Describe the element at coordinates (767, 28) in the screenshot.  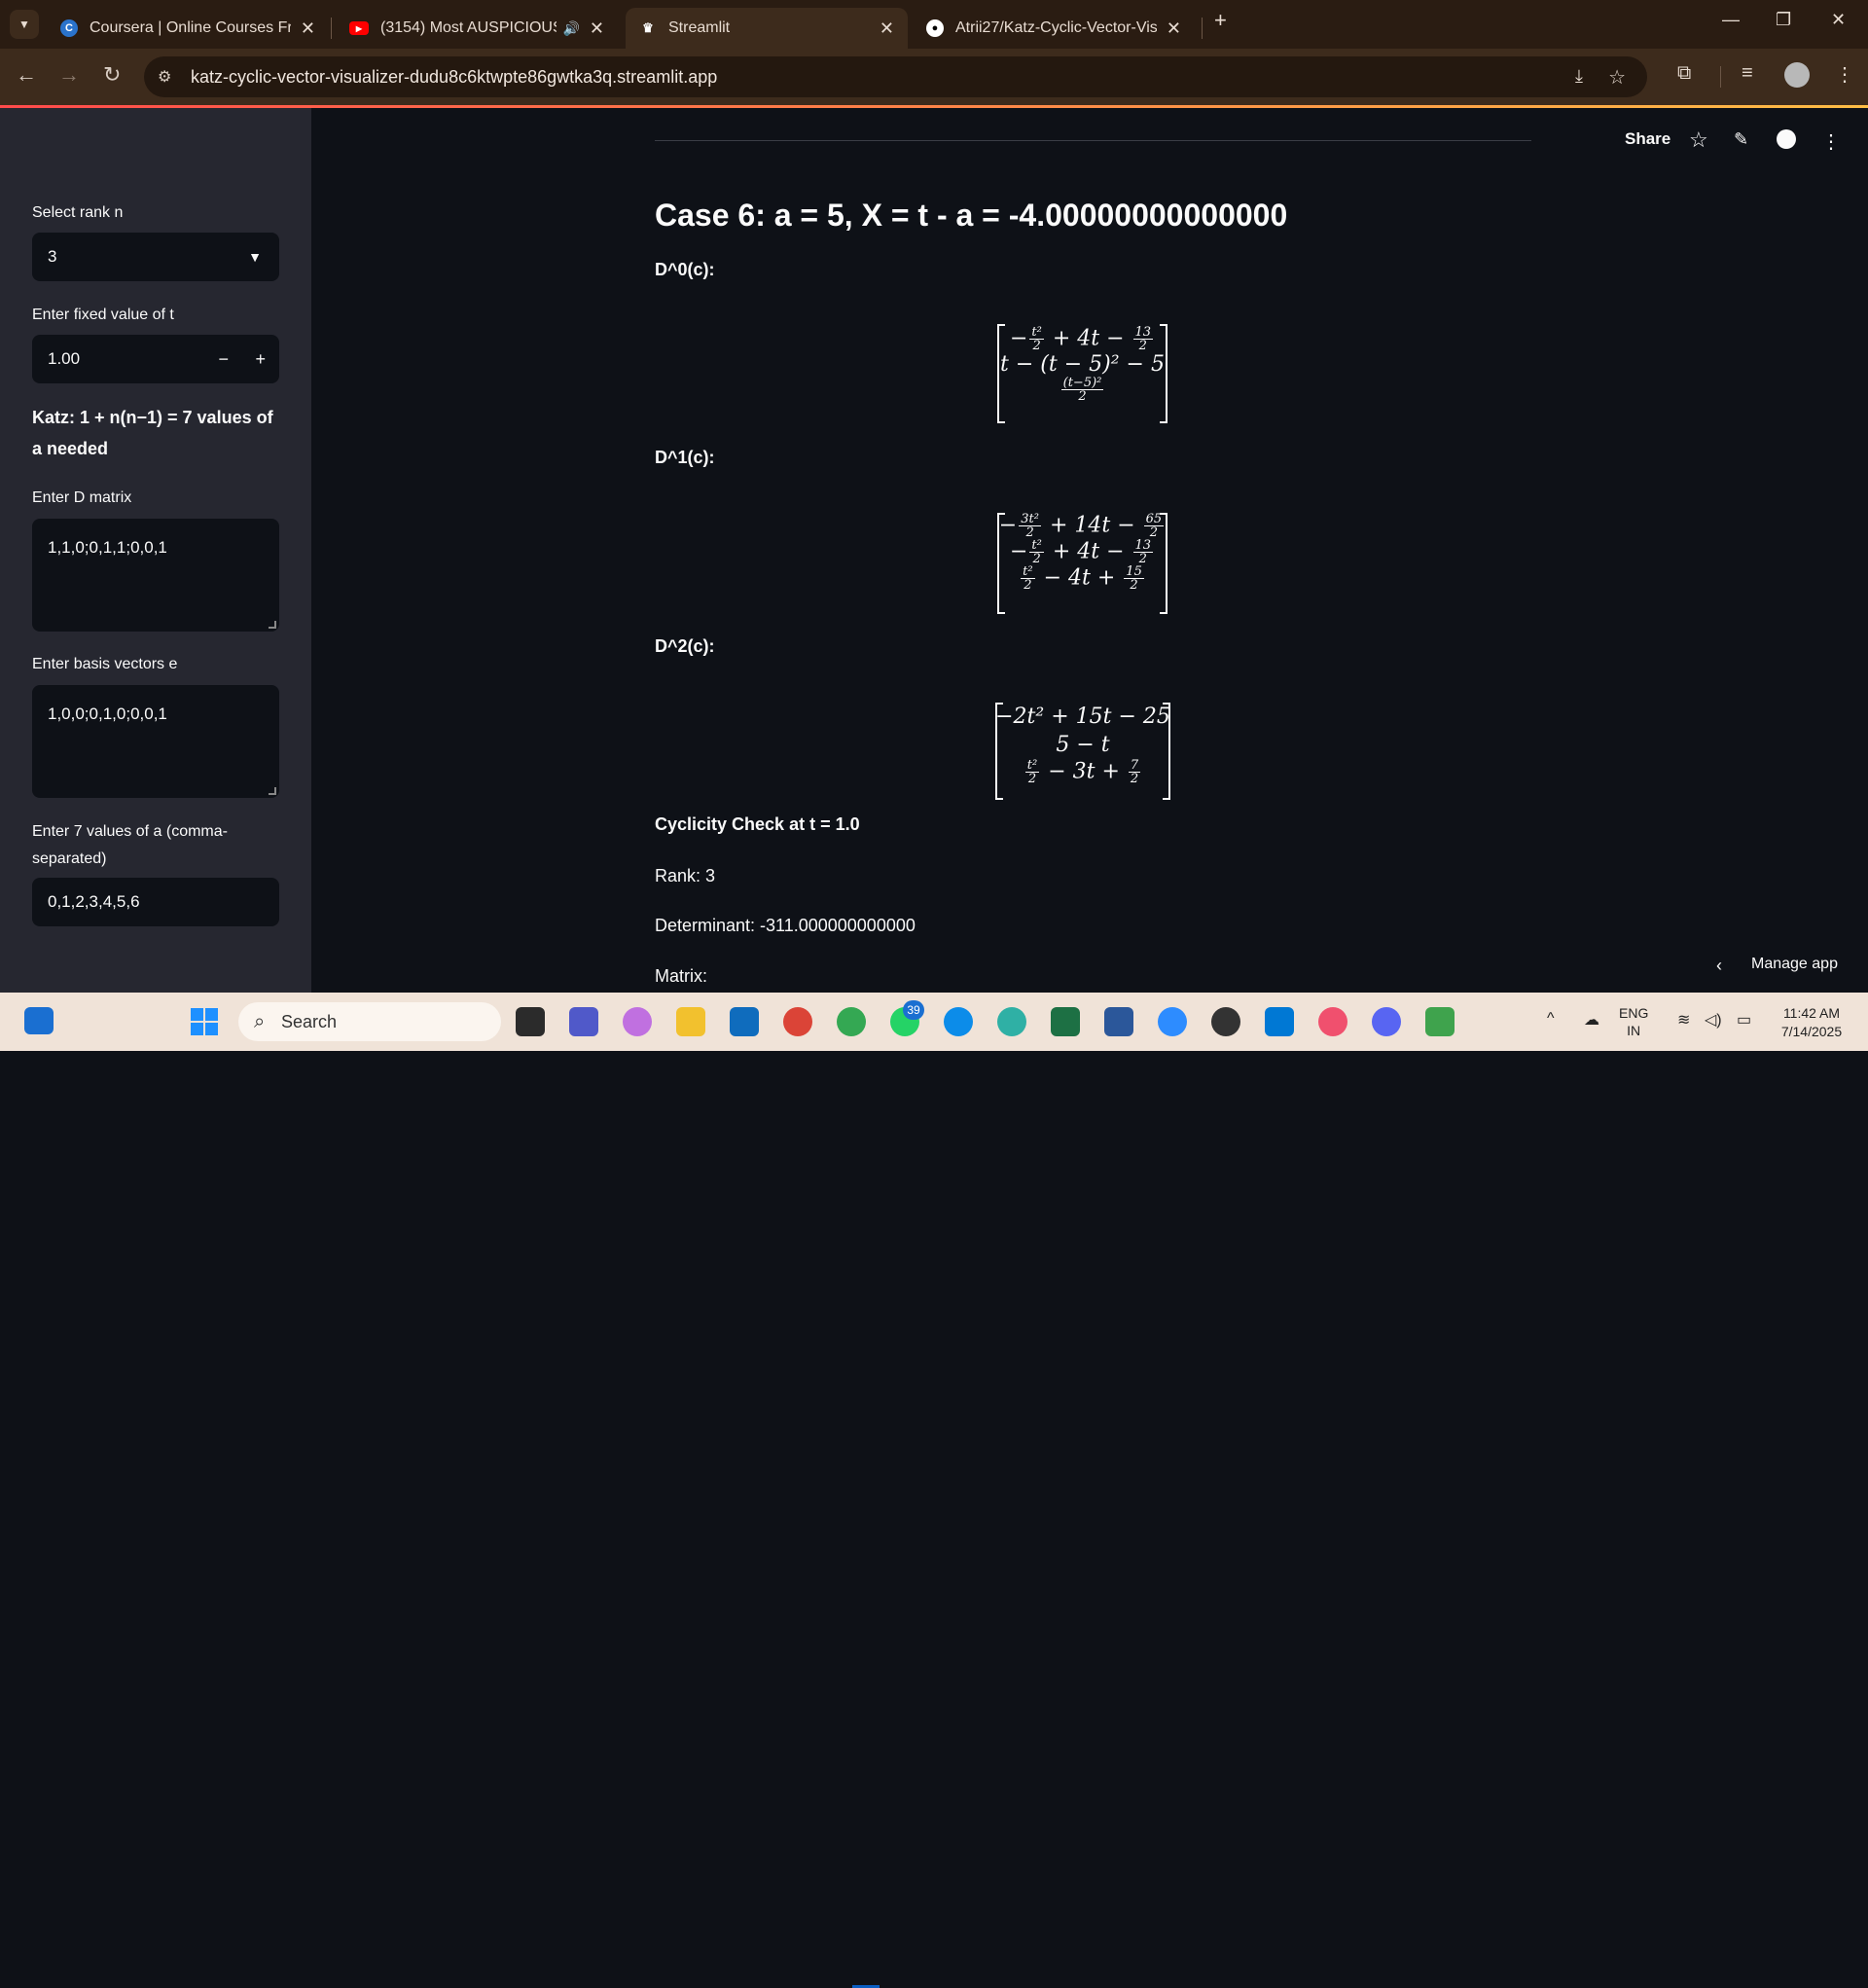
I see `tab-streamlit: ♛ Streamlit ✕` at that location.